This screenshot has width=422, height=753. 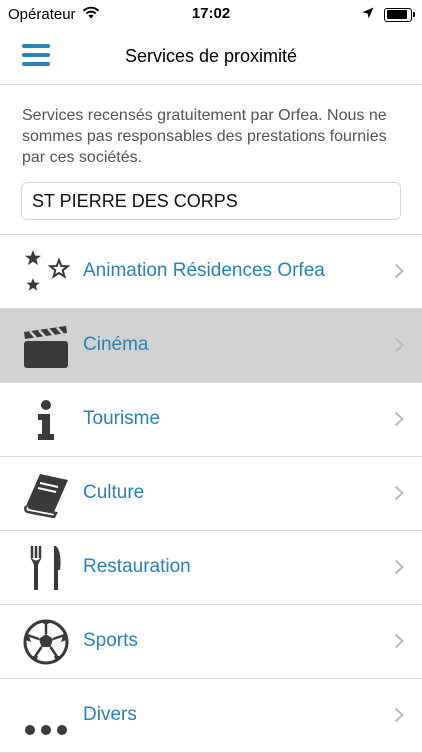 I want to click on book-icon, so click(x=46, y=494).